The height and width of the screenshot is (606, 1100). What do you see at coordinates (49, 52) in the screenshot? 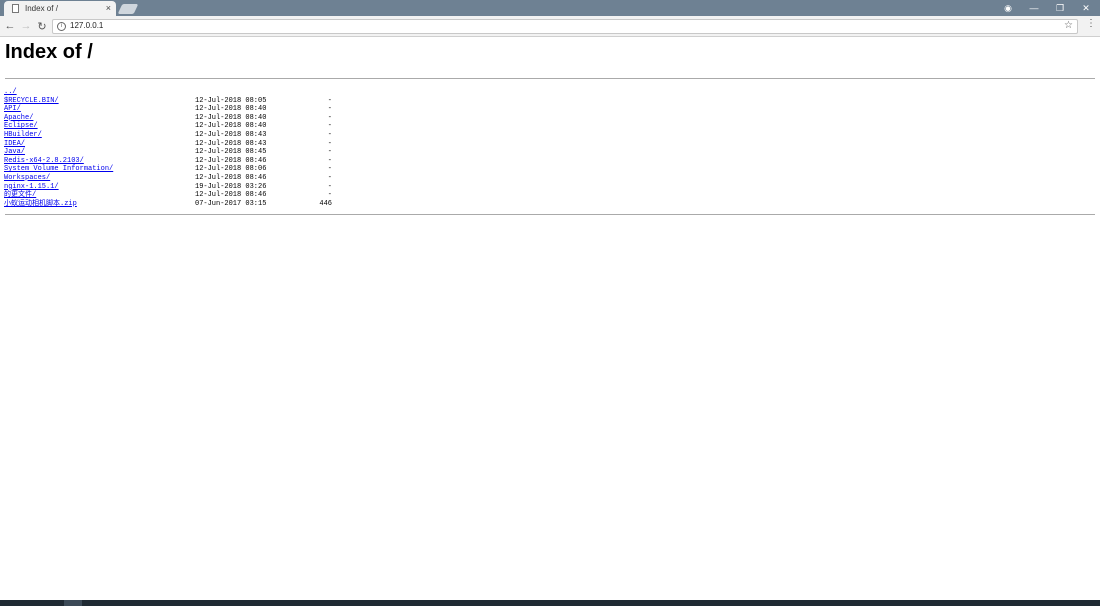
I see `page-title: Index of /` at bounding box center [49, 52].